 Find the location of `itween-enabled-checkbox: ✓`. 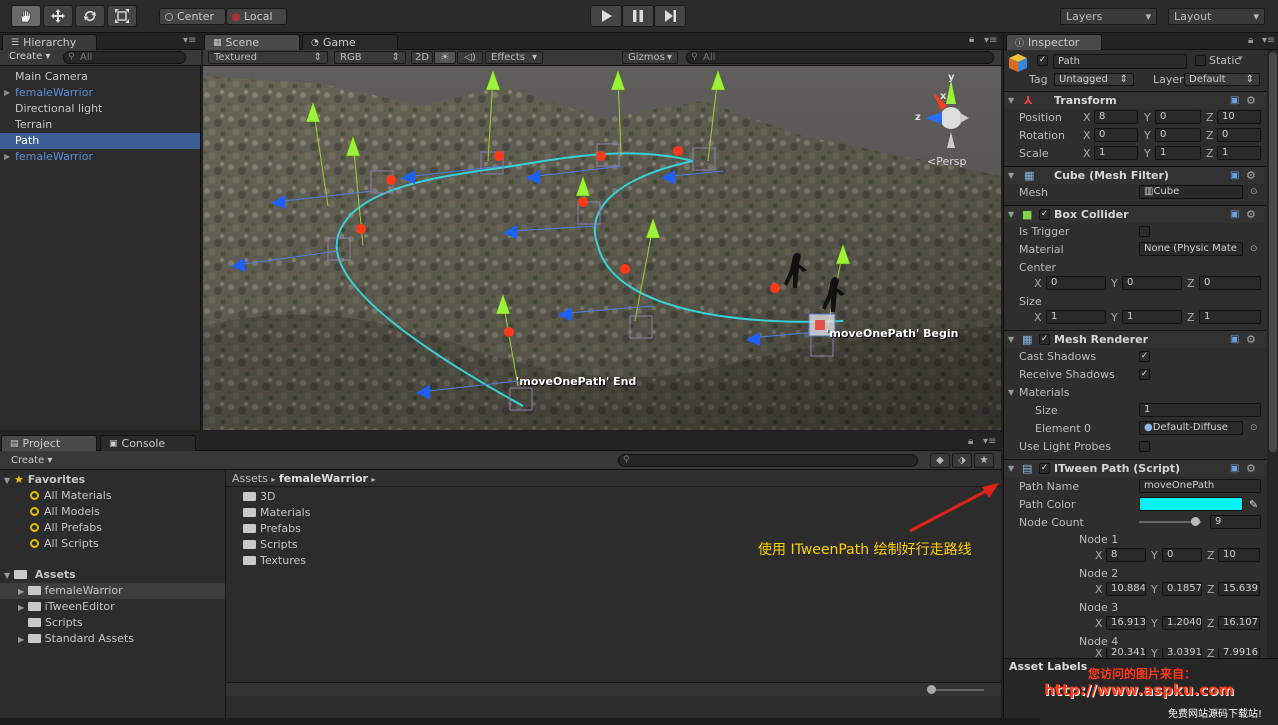

itween-enabled-checkbox: ✓ is located at coordinates (1044, 468).